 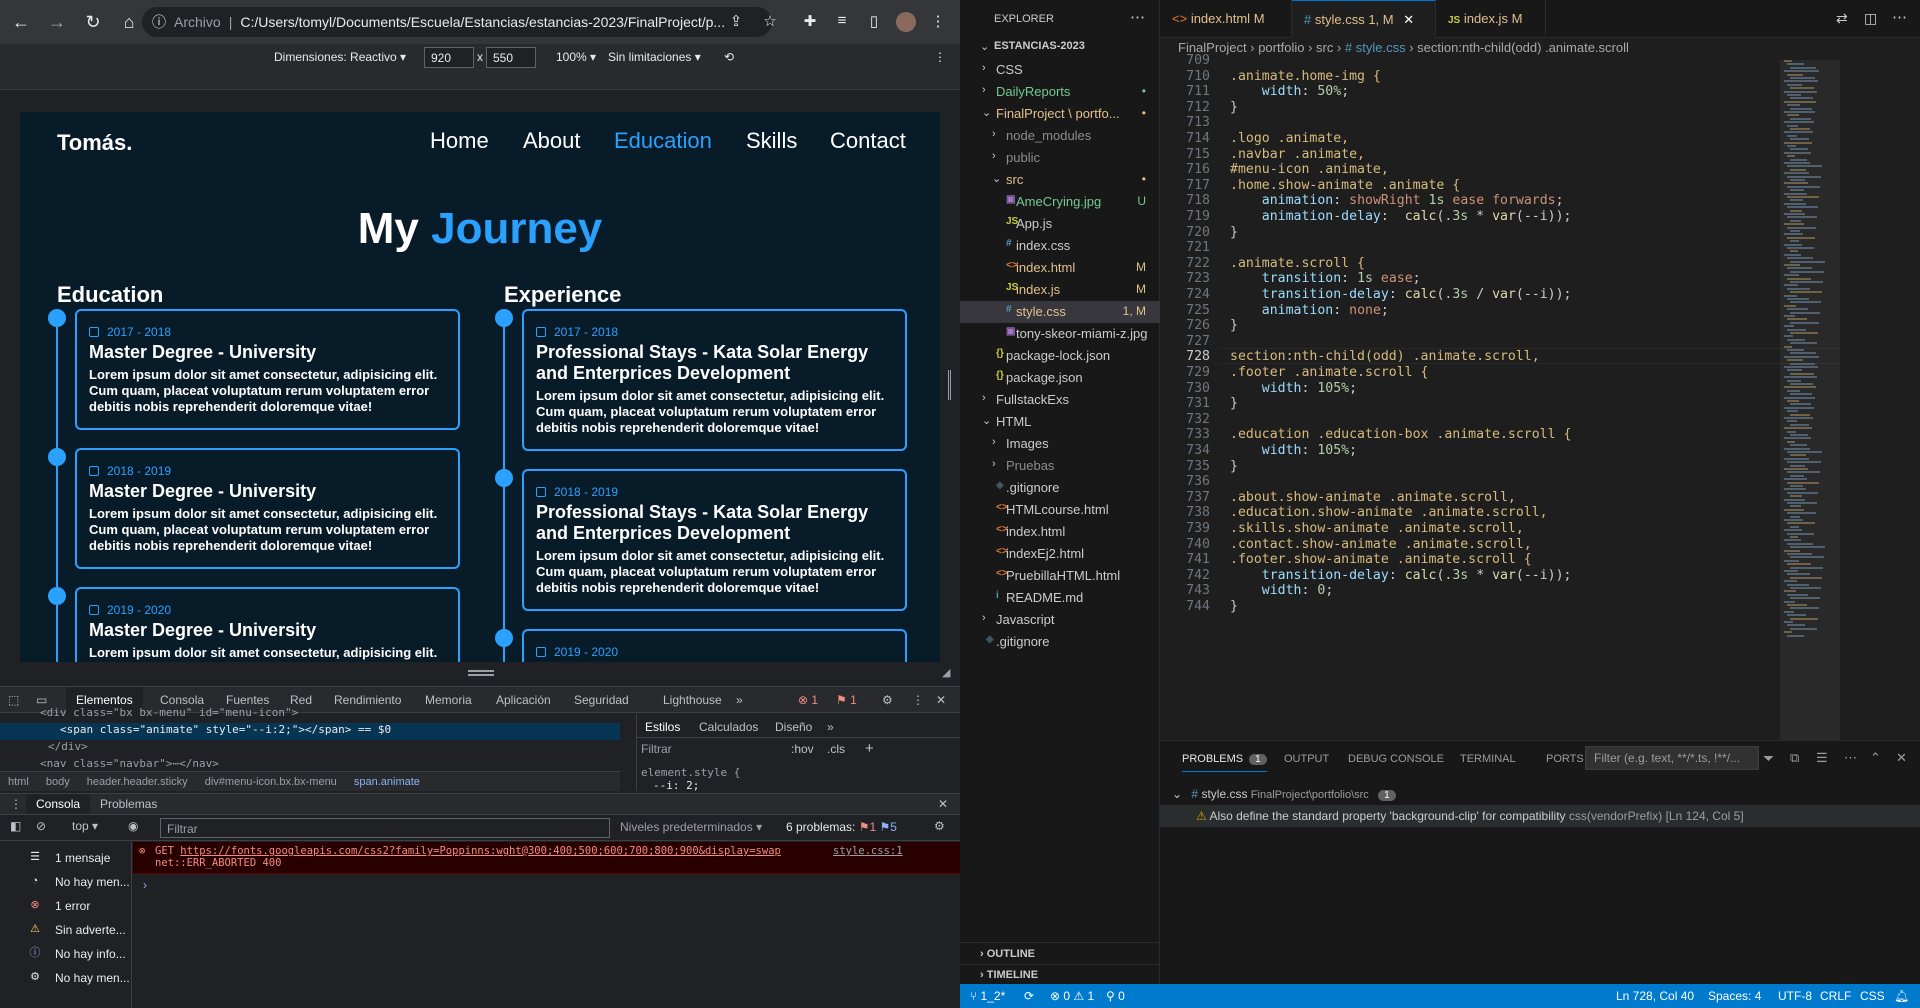 I want to click on crumb: div#menu-icon.bx.bx-menu, so click(x=271, y=782).